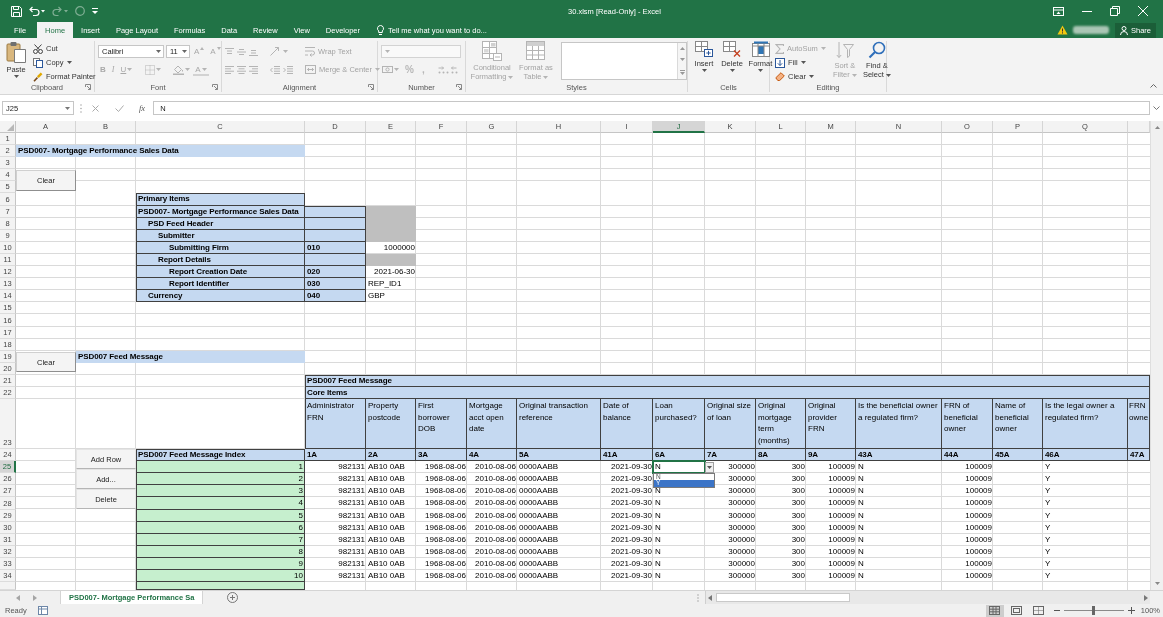  Describe the element at coordinates (202, 48) in the screenshot. I see `caret-up-icon` at that location.